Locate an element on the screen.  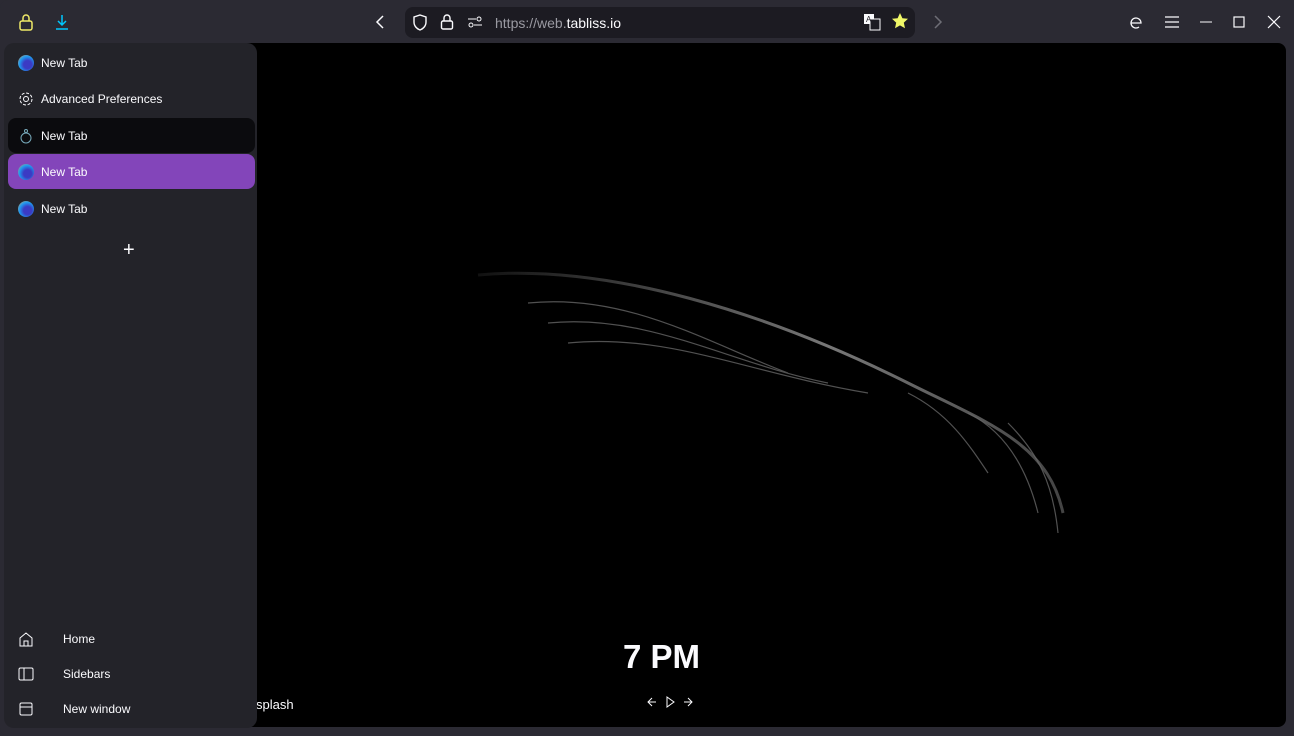
url-scheme: https://web. is located at coordinates (531, 23).